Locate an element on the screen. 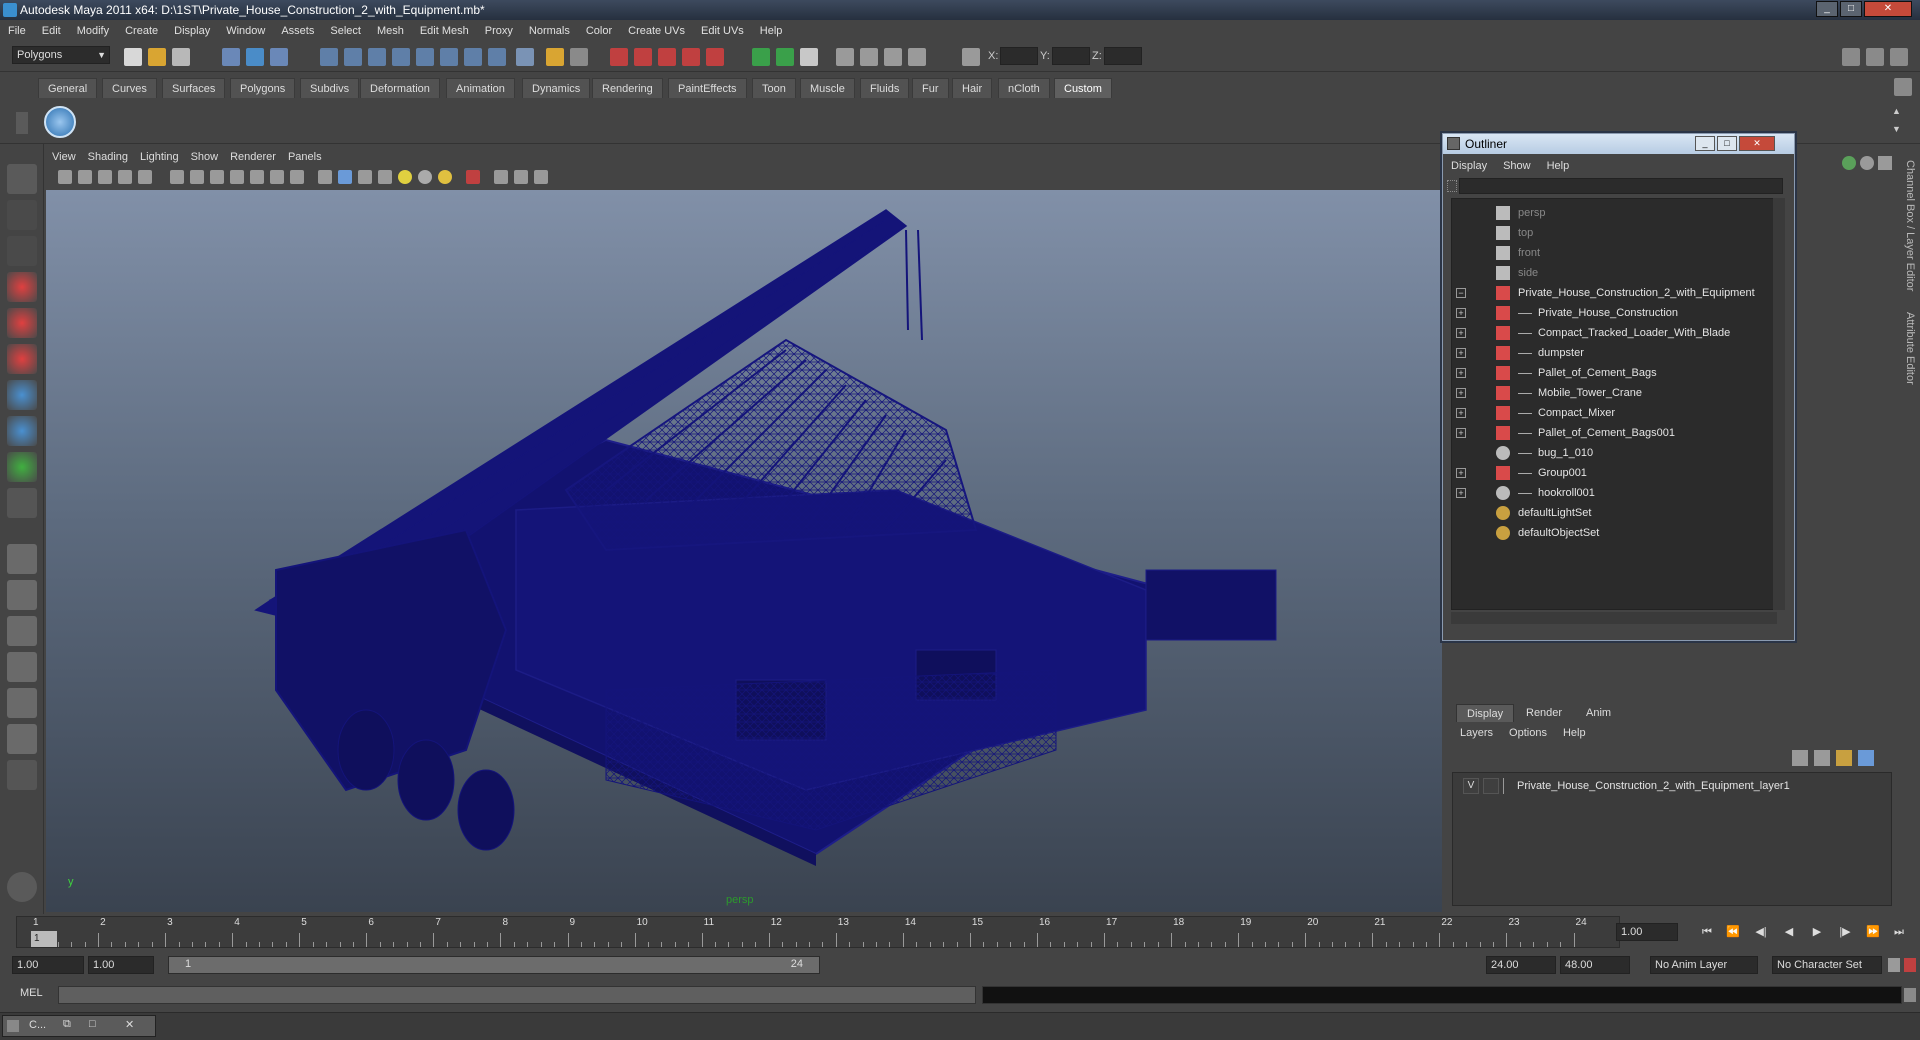  close-icon: ✕ is located at coordinates (129, 1024).